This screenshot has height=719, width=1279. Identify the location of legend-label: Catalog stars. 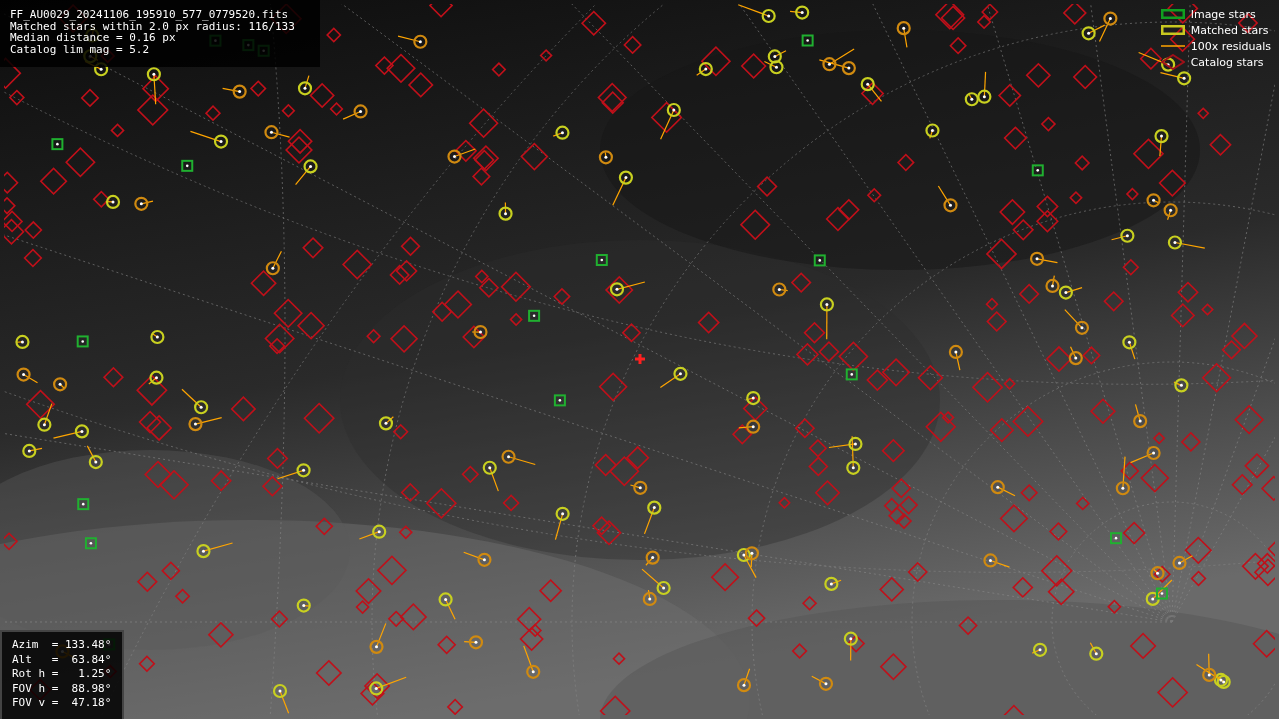
(1227, 62).